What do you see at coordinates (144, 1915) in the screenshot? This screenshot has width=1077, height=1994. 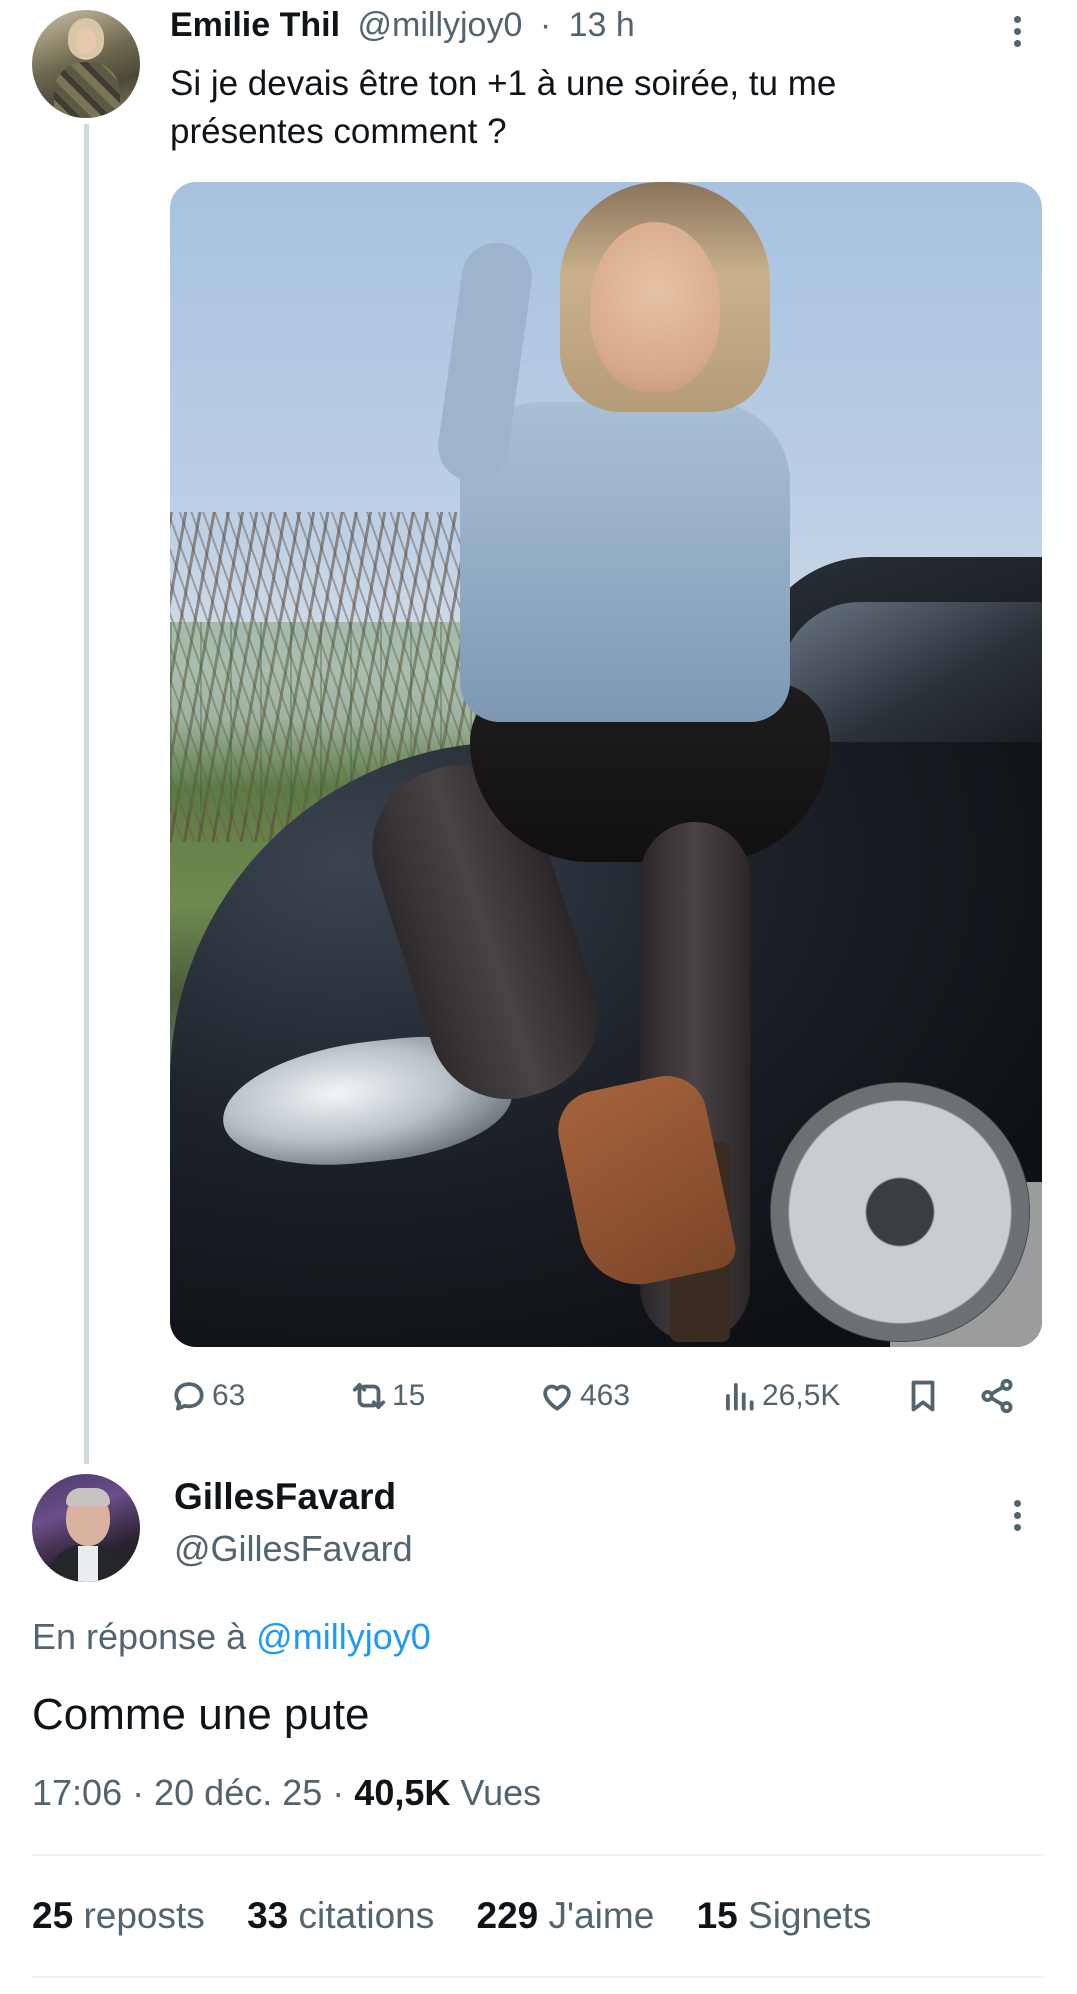 I see `stat-label: reposts` at bounding box center [144, 1915].